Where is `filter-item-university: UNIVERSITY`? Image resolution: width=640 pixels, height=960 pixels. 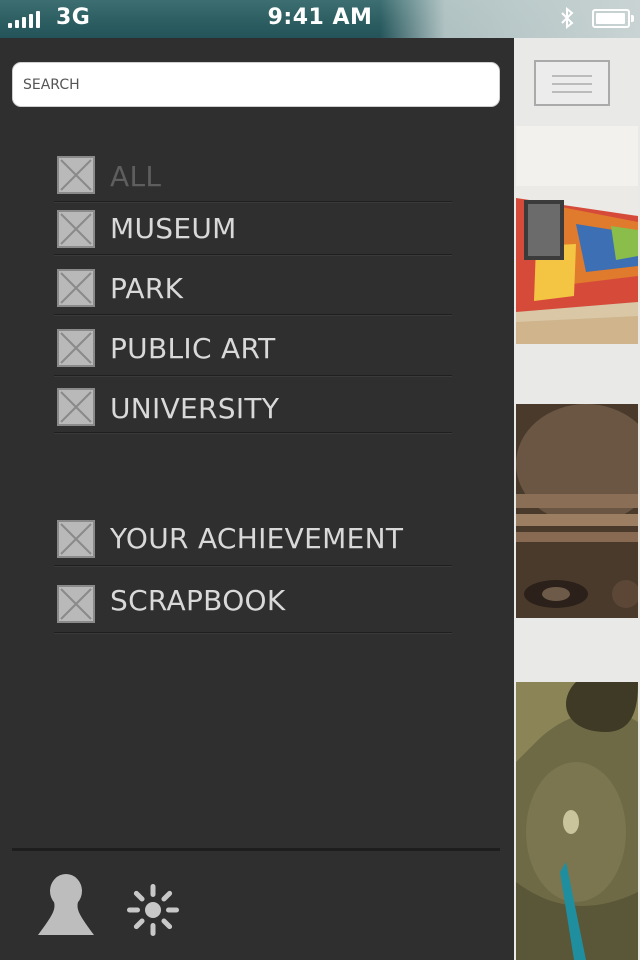 filter-item-university: UNIVERSITY is located at coordinates (253, 404).